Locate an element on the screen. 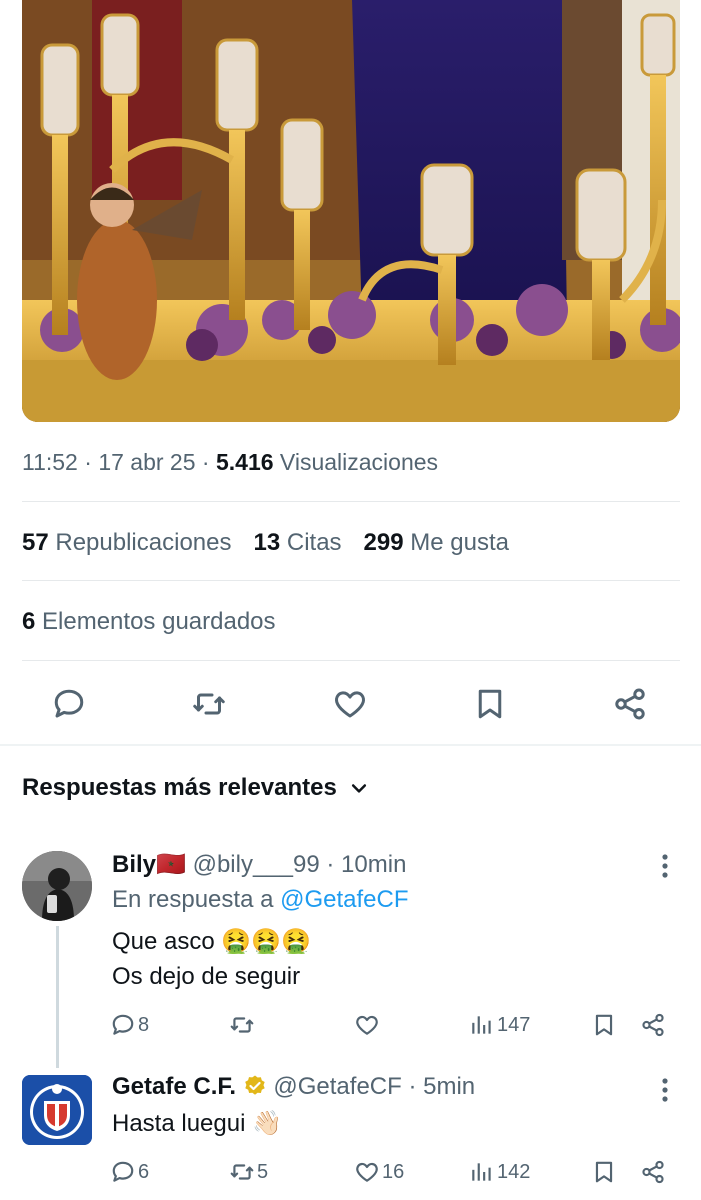 The image size is (701, 1200). bookmarks-count: 6 is located at coordinates (29, 621).